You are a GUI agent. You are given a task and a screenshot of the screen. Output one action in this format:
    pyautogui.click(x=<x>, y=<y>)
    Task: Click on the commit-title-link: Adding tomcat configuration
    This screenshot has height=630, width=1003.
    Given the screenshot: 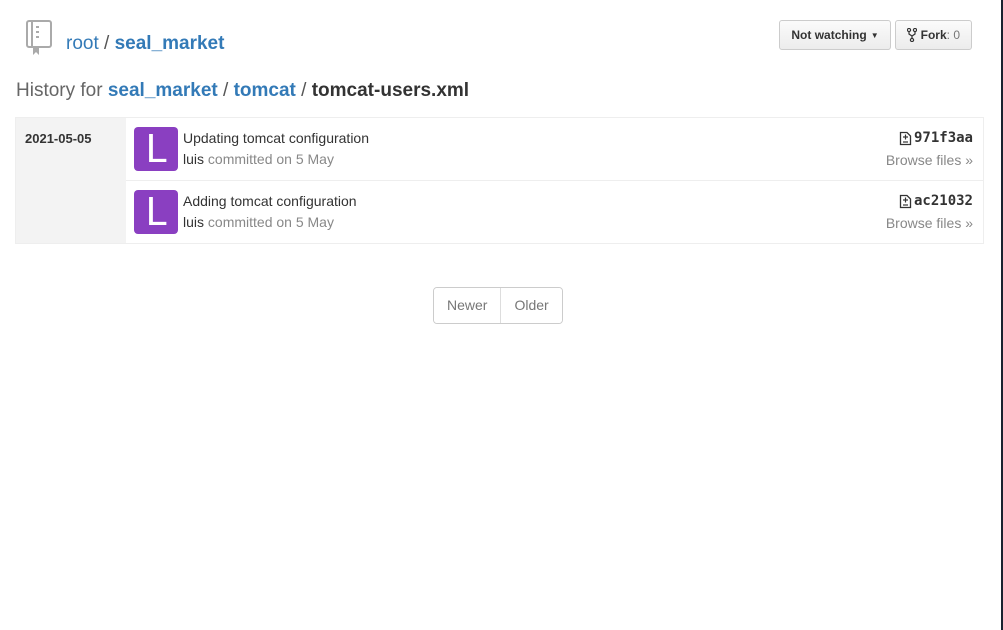 What is the action you would take?
    pyautogui.click(x=270, y=201)
    